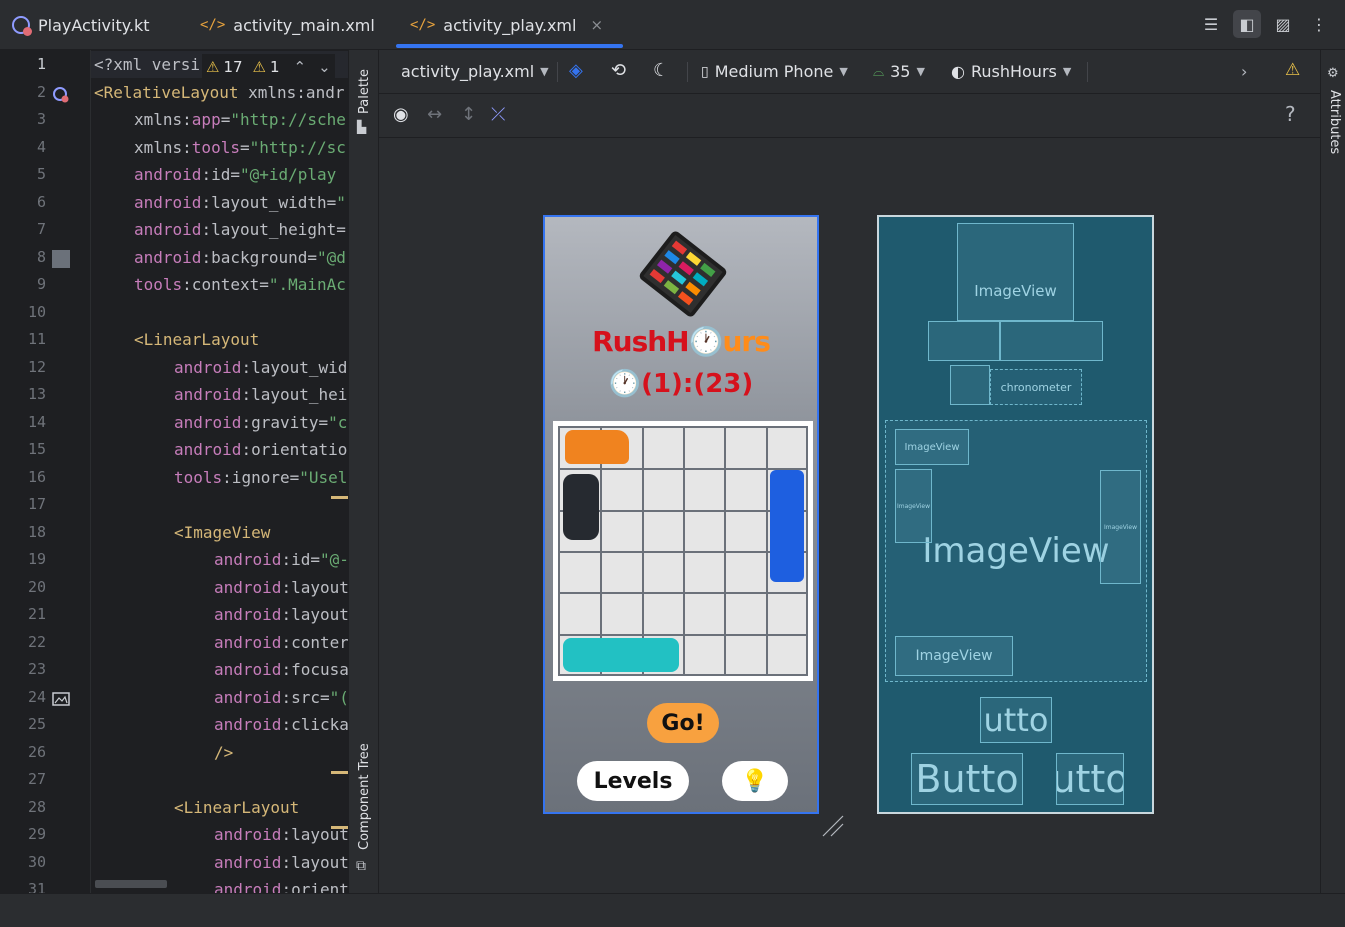  What do you see at coordinates (621, 655) in the screenshot?
I see `cyan-truck` at bounding box center [621, 655].